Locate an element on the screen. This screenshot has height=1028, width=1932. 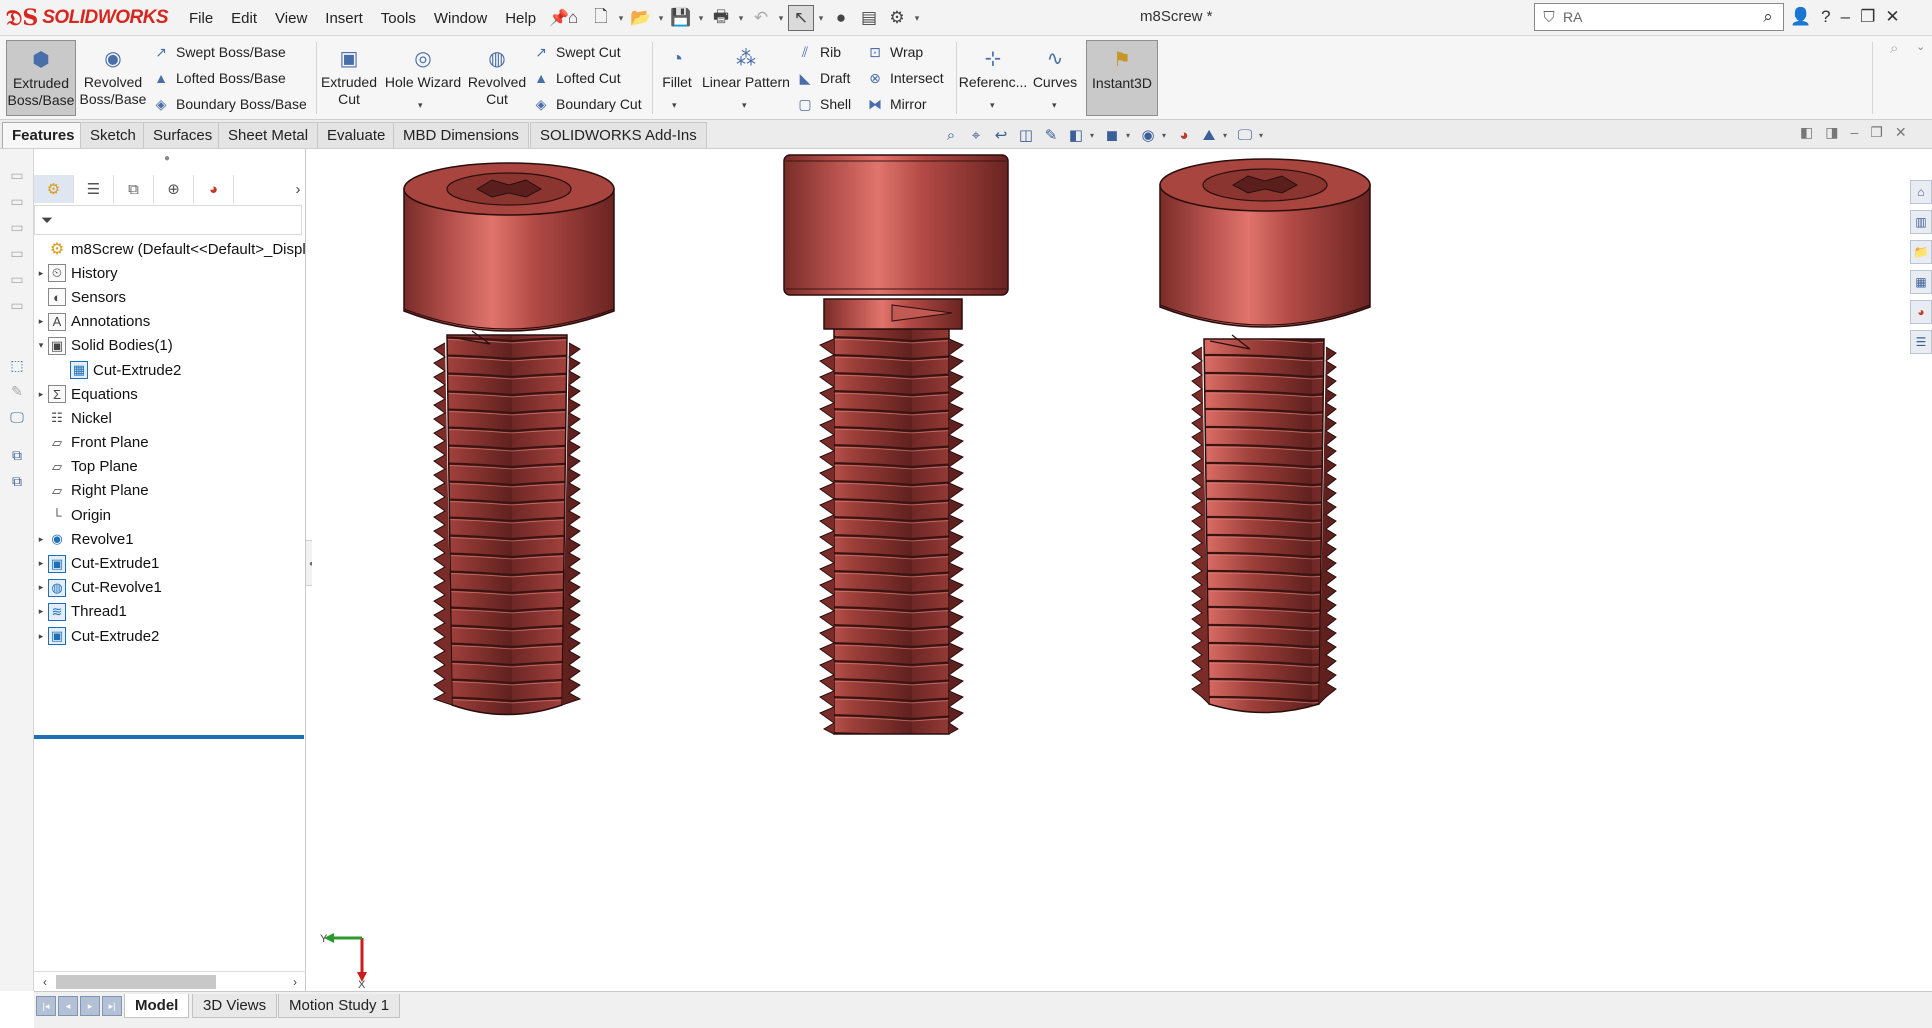
feature-tree-tab-icon: ⚙ is located at coordinates (54, 189).